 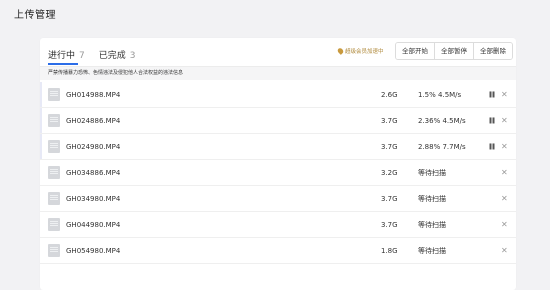 What do you see at coordinates (440, 95) in the screenshot?
I see `upload-status: 1.5% 4.5M/s` at bounding box center [440, 95].